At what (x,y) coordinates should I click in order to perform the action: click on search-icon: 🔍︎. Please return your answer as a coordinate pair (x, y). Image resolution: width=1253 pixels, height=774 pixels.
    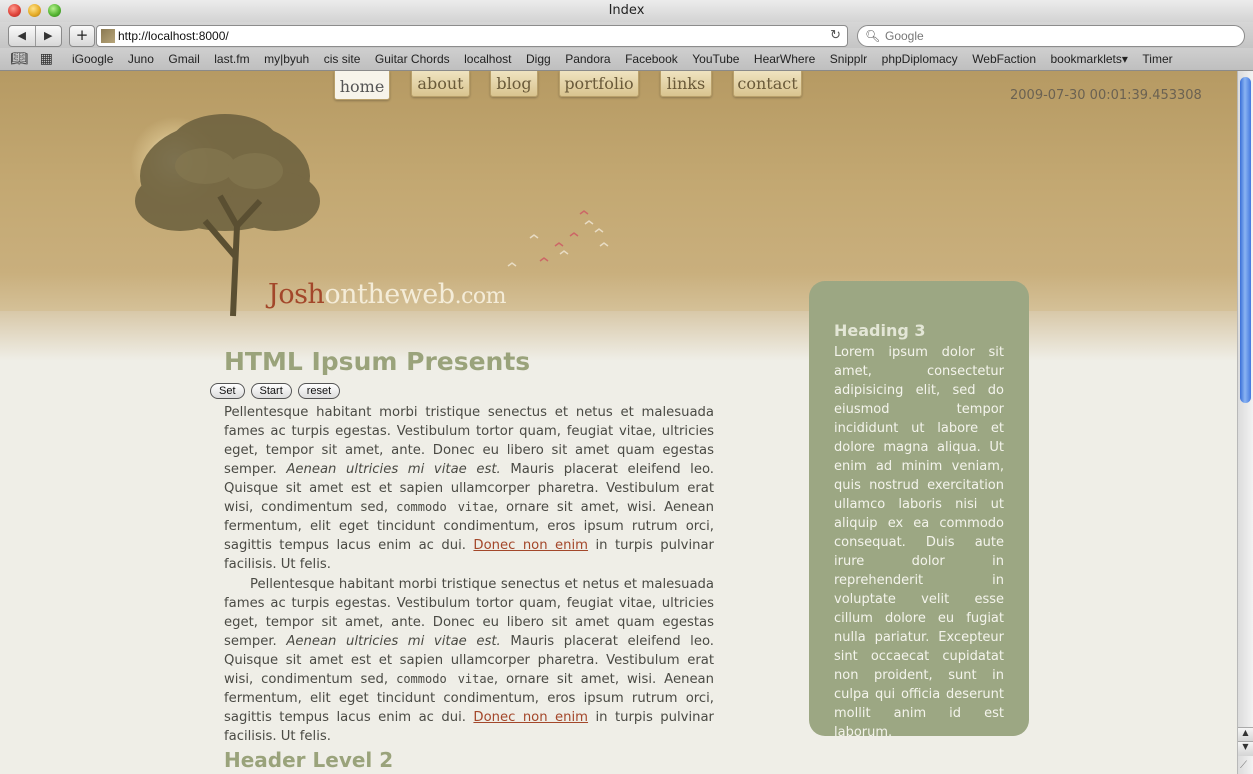
    Looking at the image, I should click on (873, 36).